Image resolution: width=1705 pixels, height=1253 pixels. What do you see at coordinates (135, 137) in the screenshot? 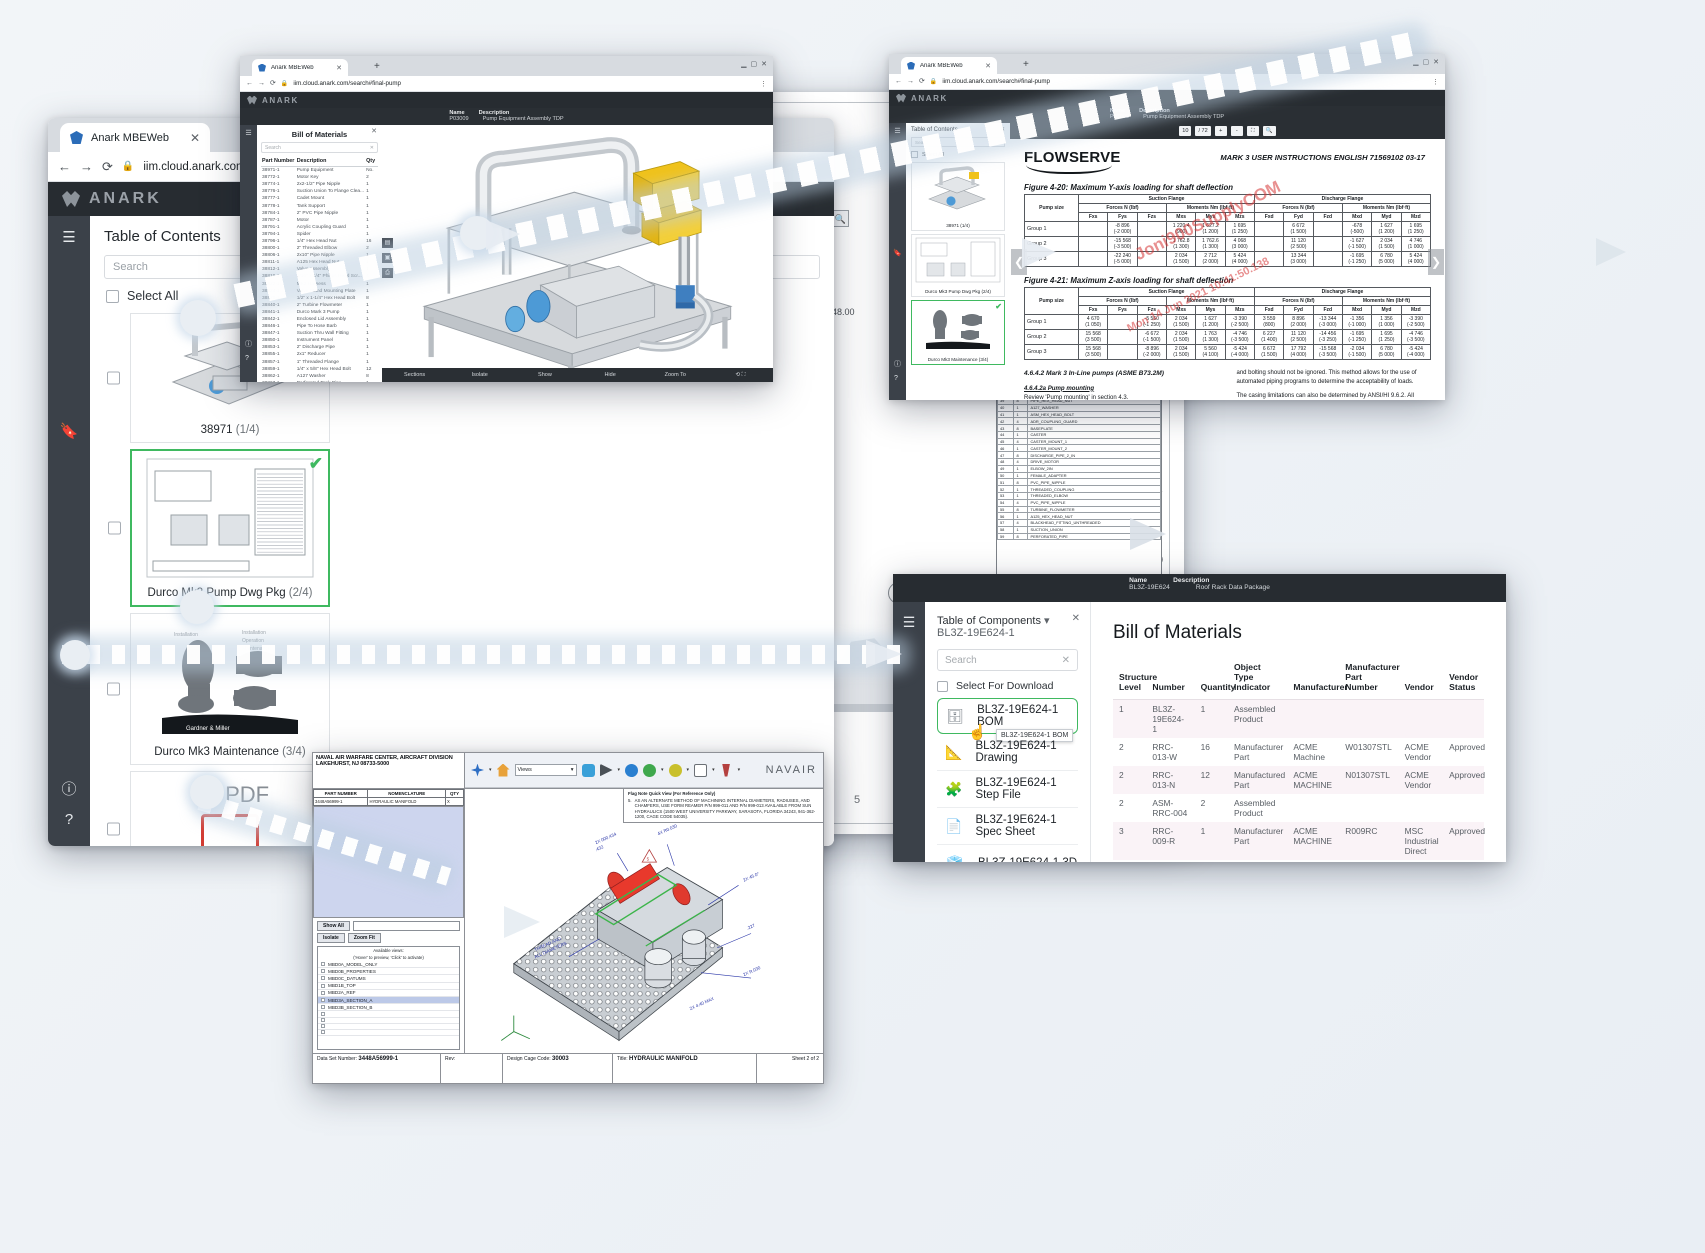
I see `browser-tab: Anark MBEWeb ✕` at bounding box center [135, 137].